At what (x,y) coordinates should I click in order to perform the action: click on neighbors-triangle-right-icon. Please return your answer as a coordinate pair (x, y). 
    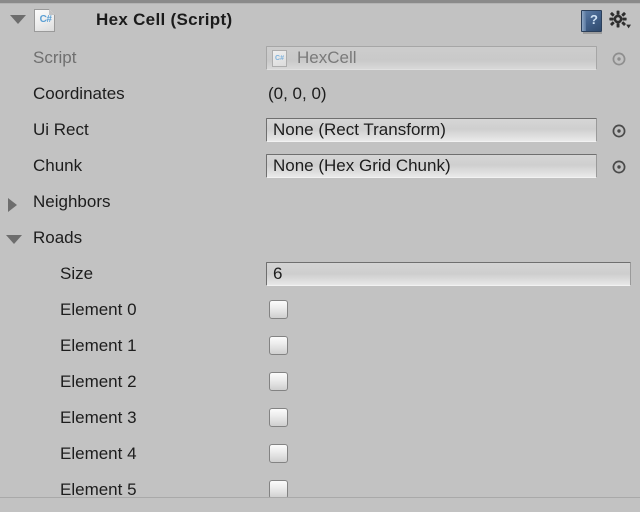
    Looking at the image, I should click on (12, 205).